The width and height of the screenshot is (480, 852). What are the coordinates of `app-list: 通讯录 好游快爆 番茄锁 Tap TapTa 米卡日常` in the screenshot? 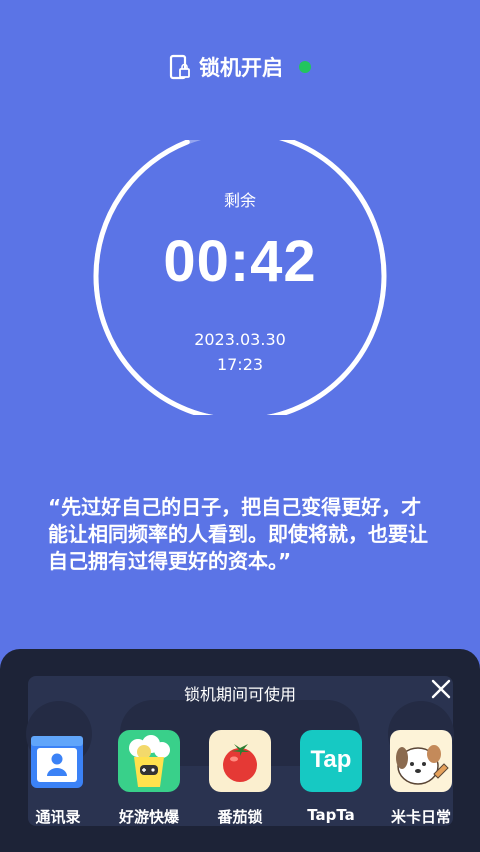 It's located at (240, 785).